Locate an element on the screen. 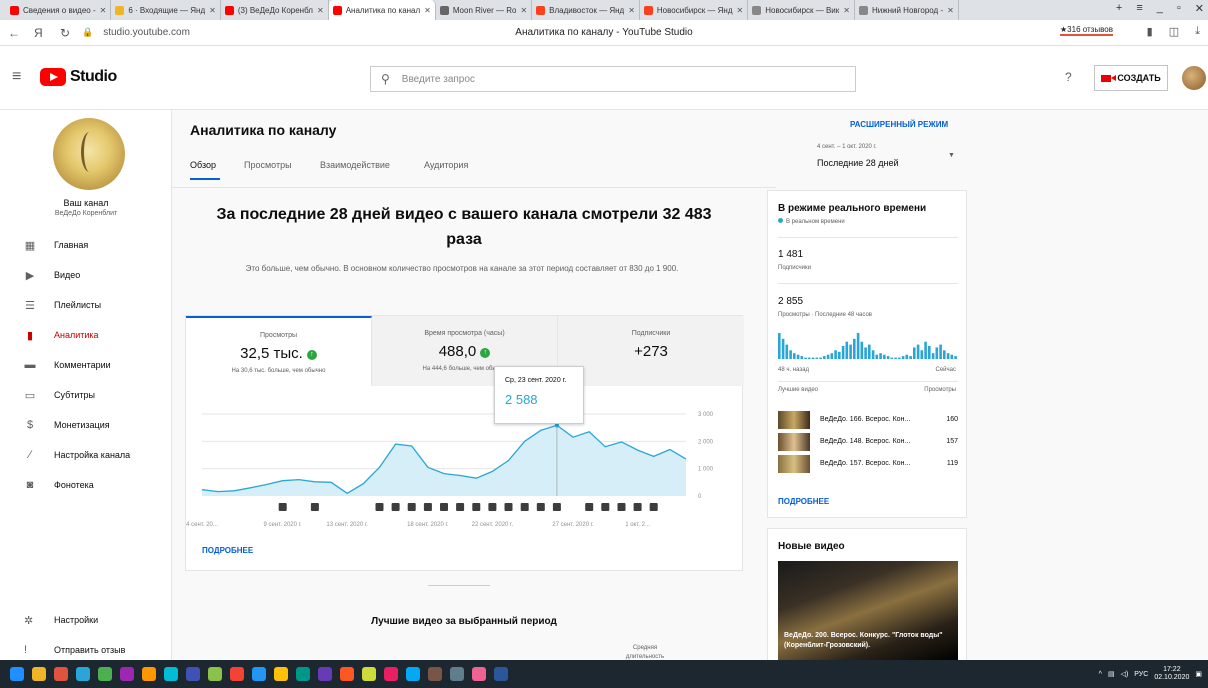 This screenshot has width=1208, height=688. browser-tab: (3) ВеДеДо Коренбл ✕ is located at coordinates (275, 10).